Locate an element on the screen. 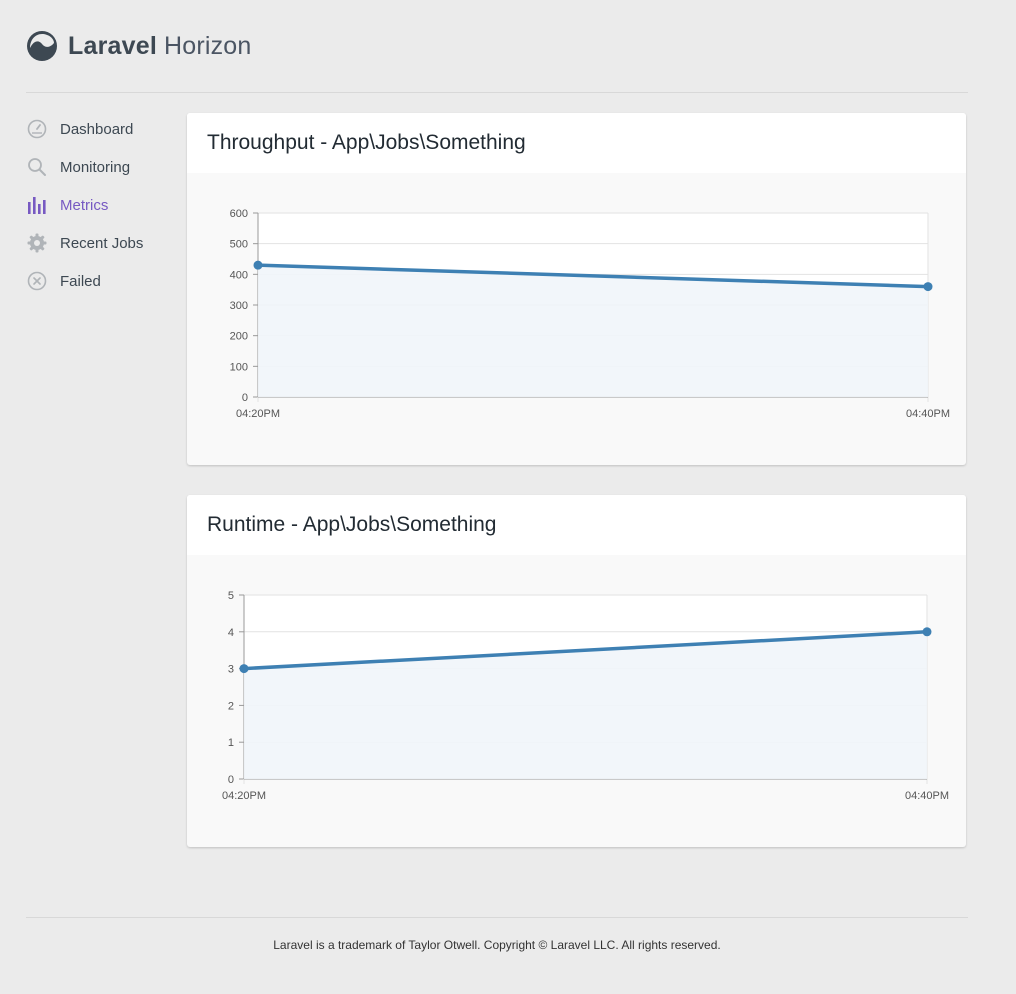  sidebar-item-label: Recent Jobs is located at coordinates (102, 243).